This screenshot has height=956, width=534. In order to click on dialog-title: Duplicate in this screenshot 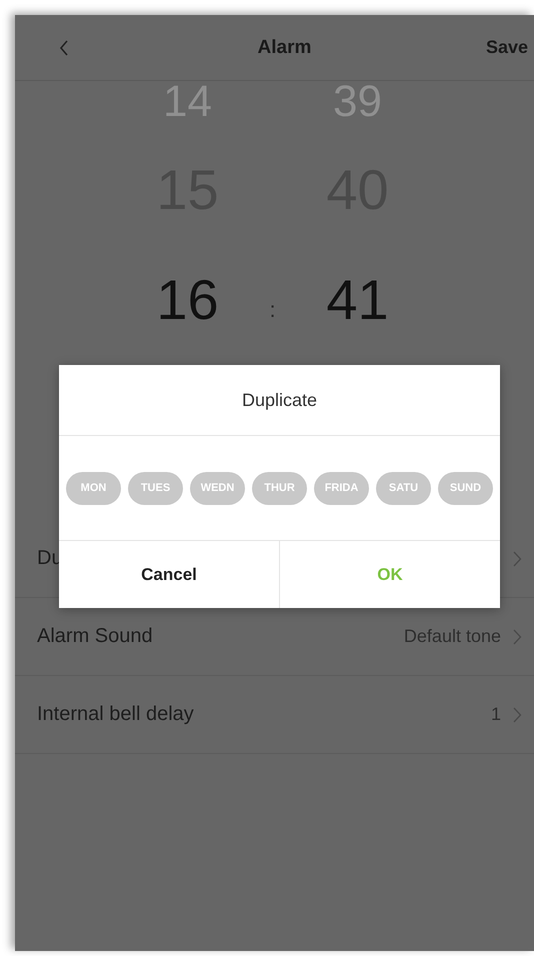, I will do `click(279, 400)`.